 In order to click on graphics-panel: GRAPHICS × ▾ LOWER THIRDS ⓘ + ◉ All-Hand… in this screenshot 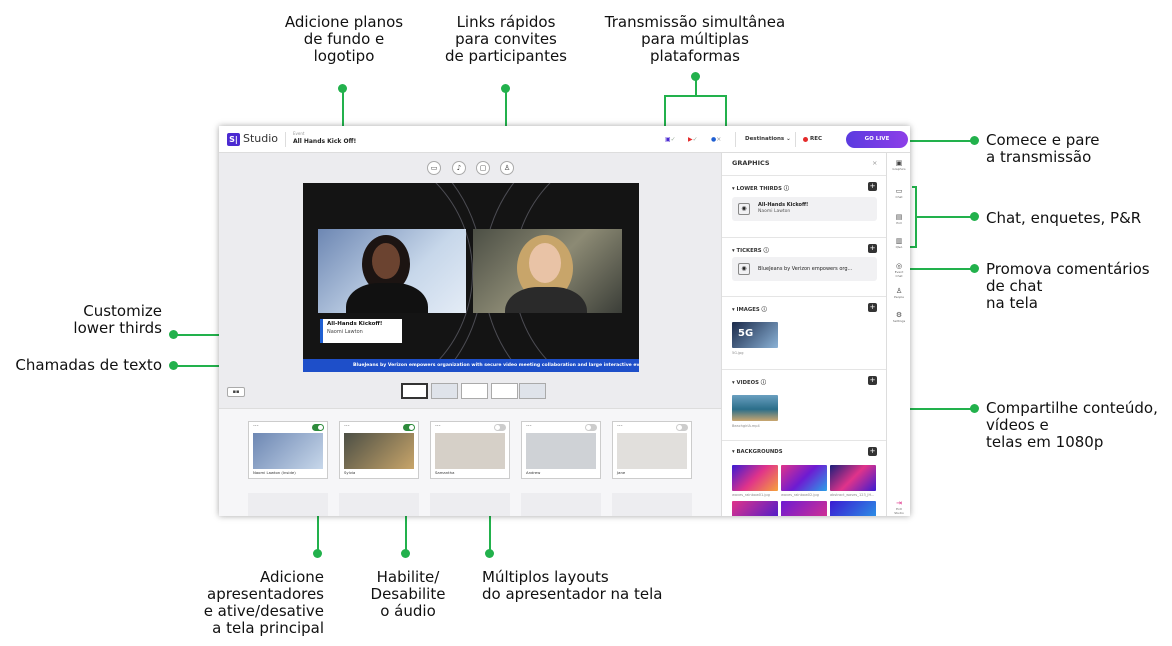, I will do `click(803, 334)`.